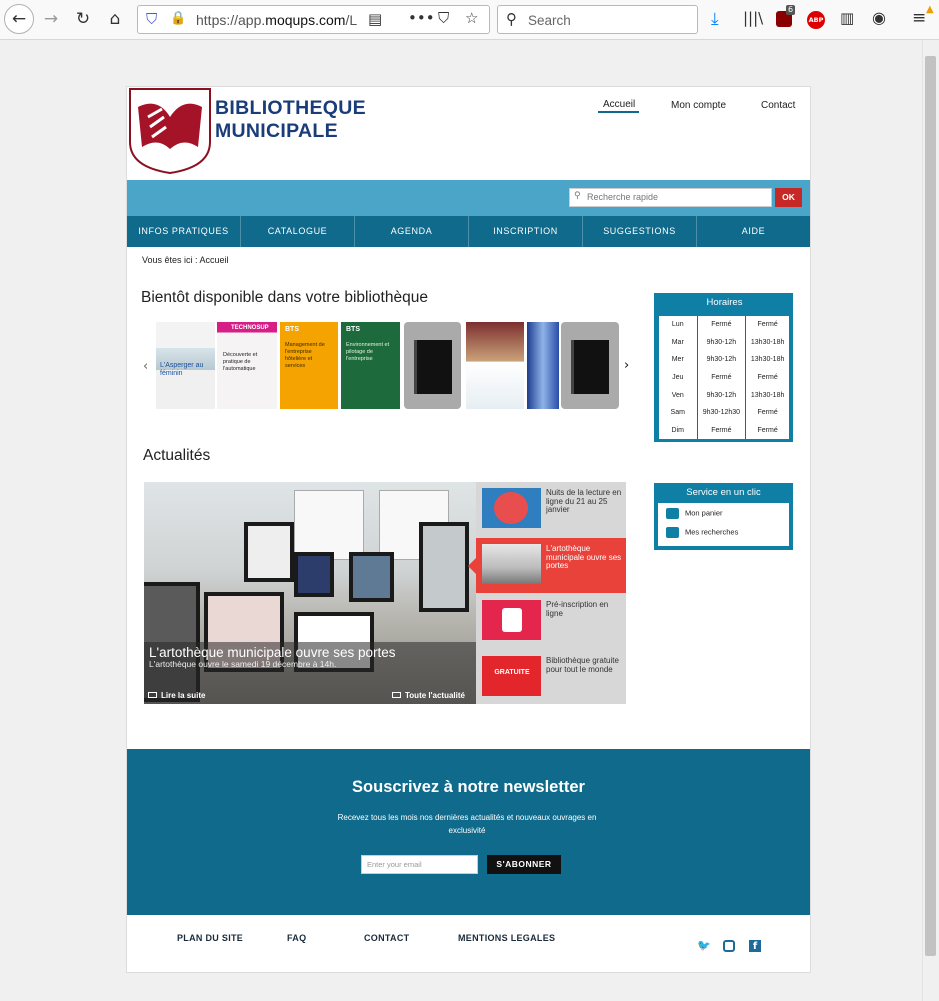 This screenshot has width=939, height=1001. Describe the element at coordinates (618, 112) in the screenshot. I see `active-underline` at that location.